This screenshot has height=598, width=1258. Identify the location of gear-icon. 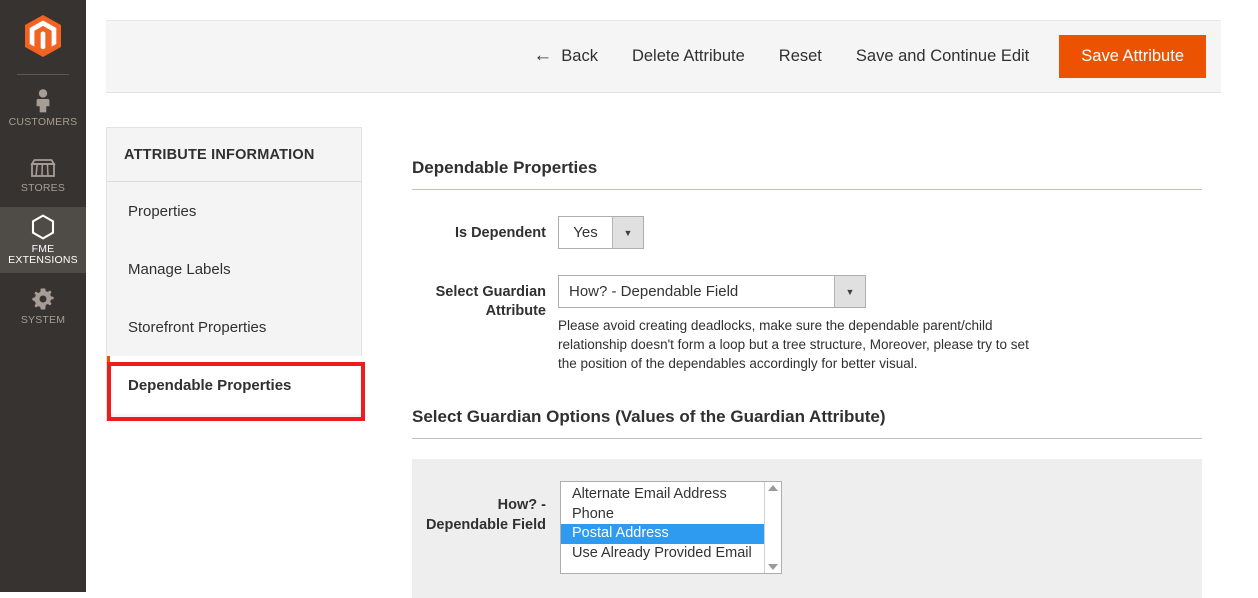
(43, 298).